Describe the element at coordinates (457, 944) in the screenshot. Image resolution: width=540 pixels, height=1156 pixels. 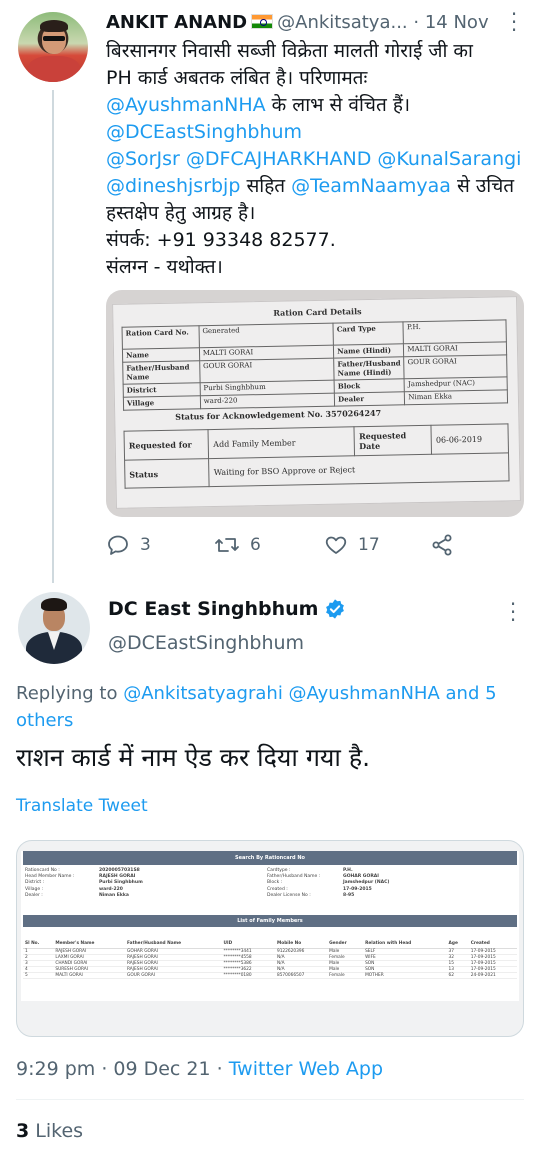
I see `family-table-header: Age` at that location.